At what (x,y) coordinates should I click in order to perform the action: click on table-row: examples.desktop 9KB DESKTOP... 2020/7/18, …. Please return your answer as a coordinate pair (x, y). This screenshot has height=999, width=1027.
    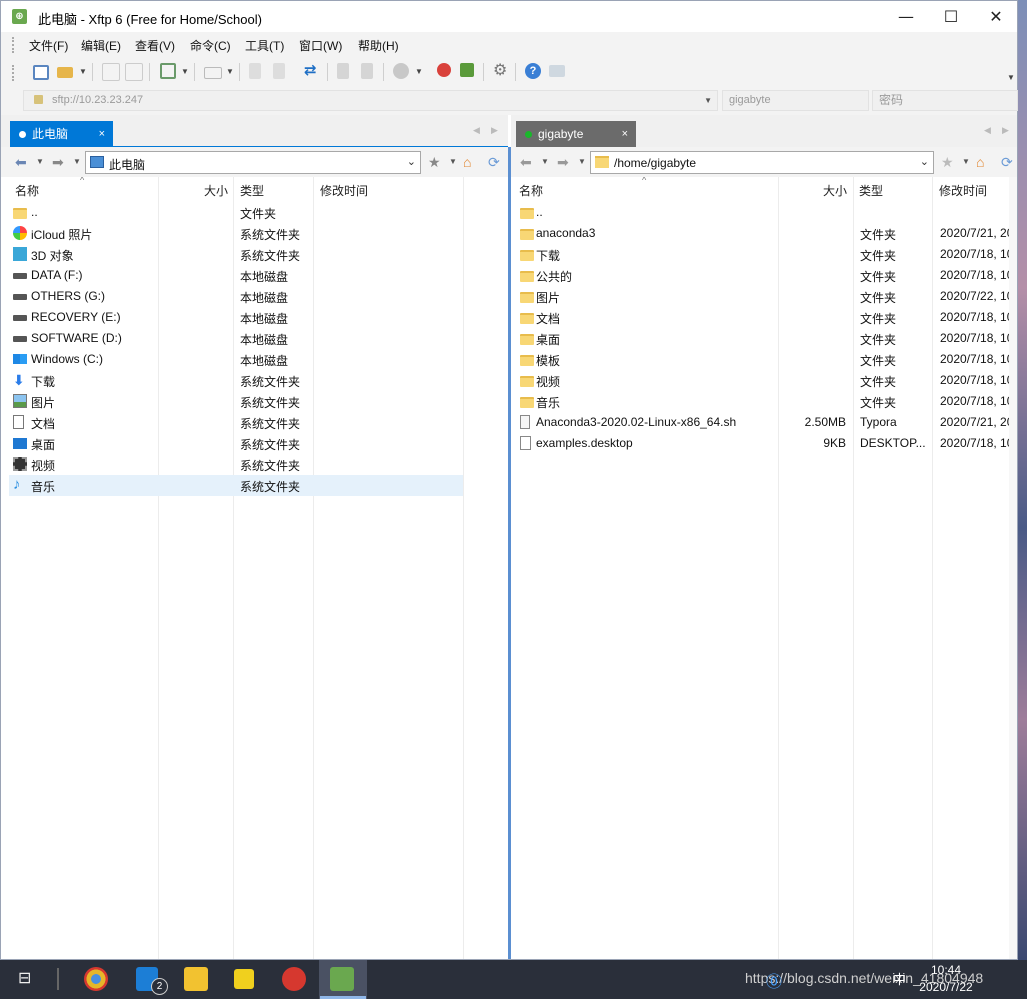
    Looking at the image, I should click on (761, 443).